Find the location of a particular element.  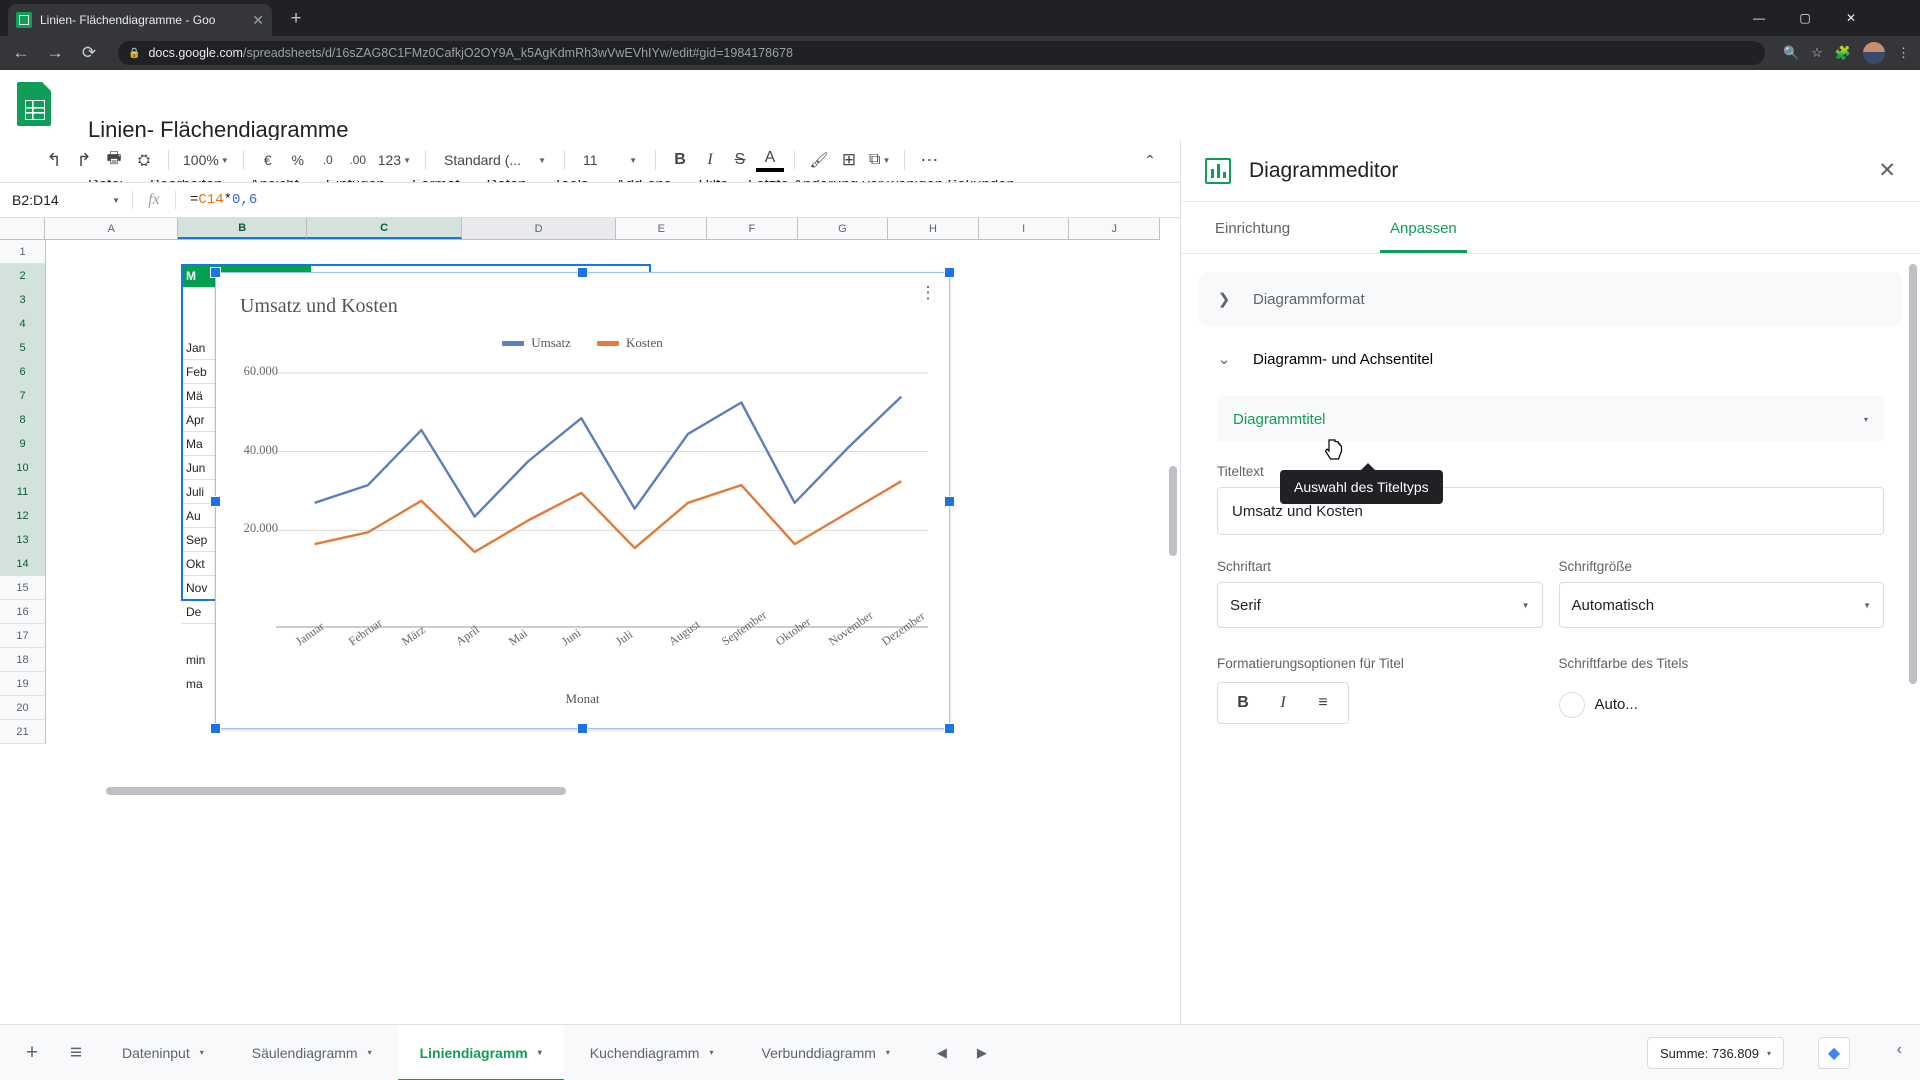

reload-icon: ⟳ is located at coordinates (89, 53).